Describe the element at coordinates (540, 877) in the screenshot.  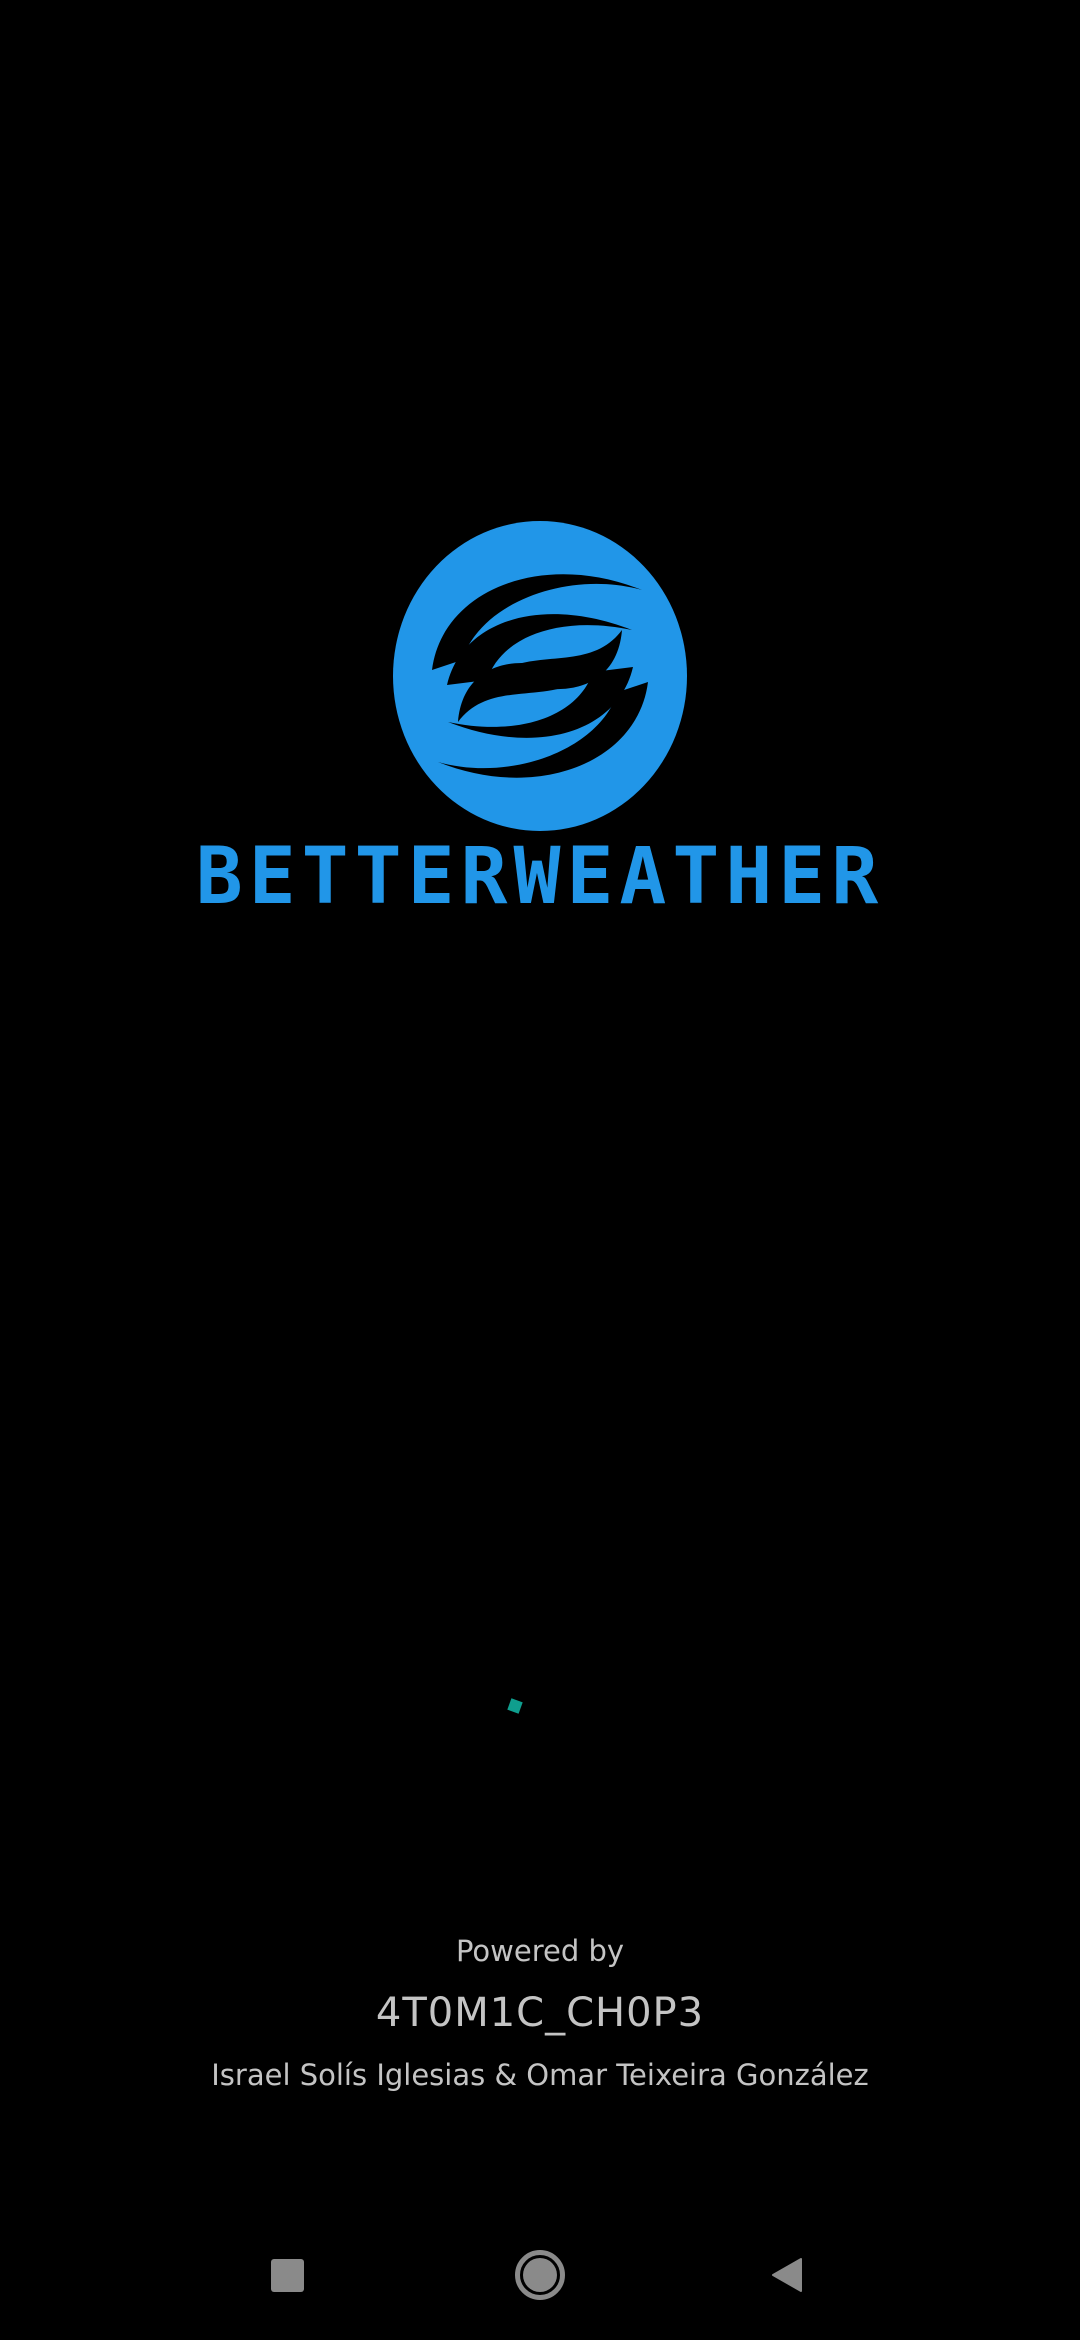
I see `app-logo-wordmark: BETTERWEATHER` at that location.